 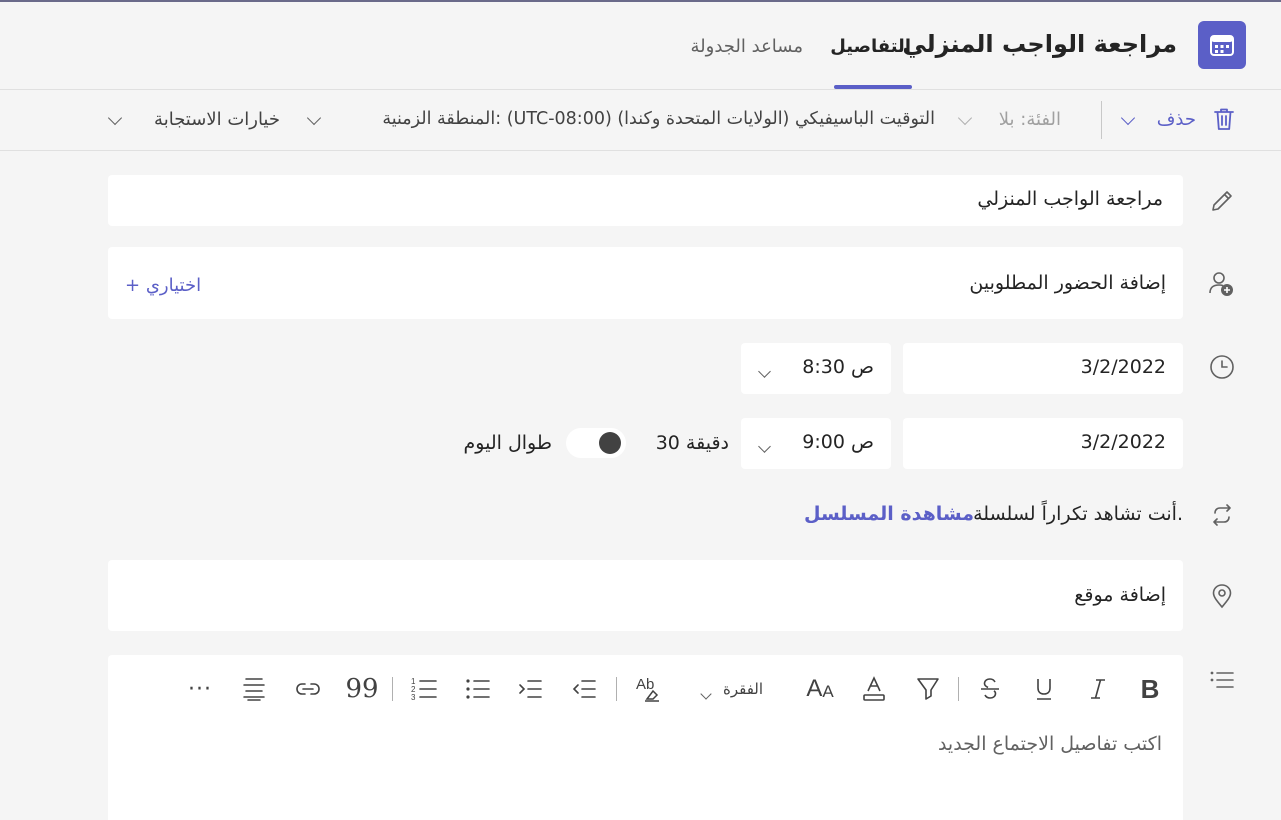 I want to click on end-time-value: 9:00 ص, so click(x=838, y=442).